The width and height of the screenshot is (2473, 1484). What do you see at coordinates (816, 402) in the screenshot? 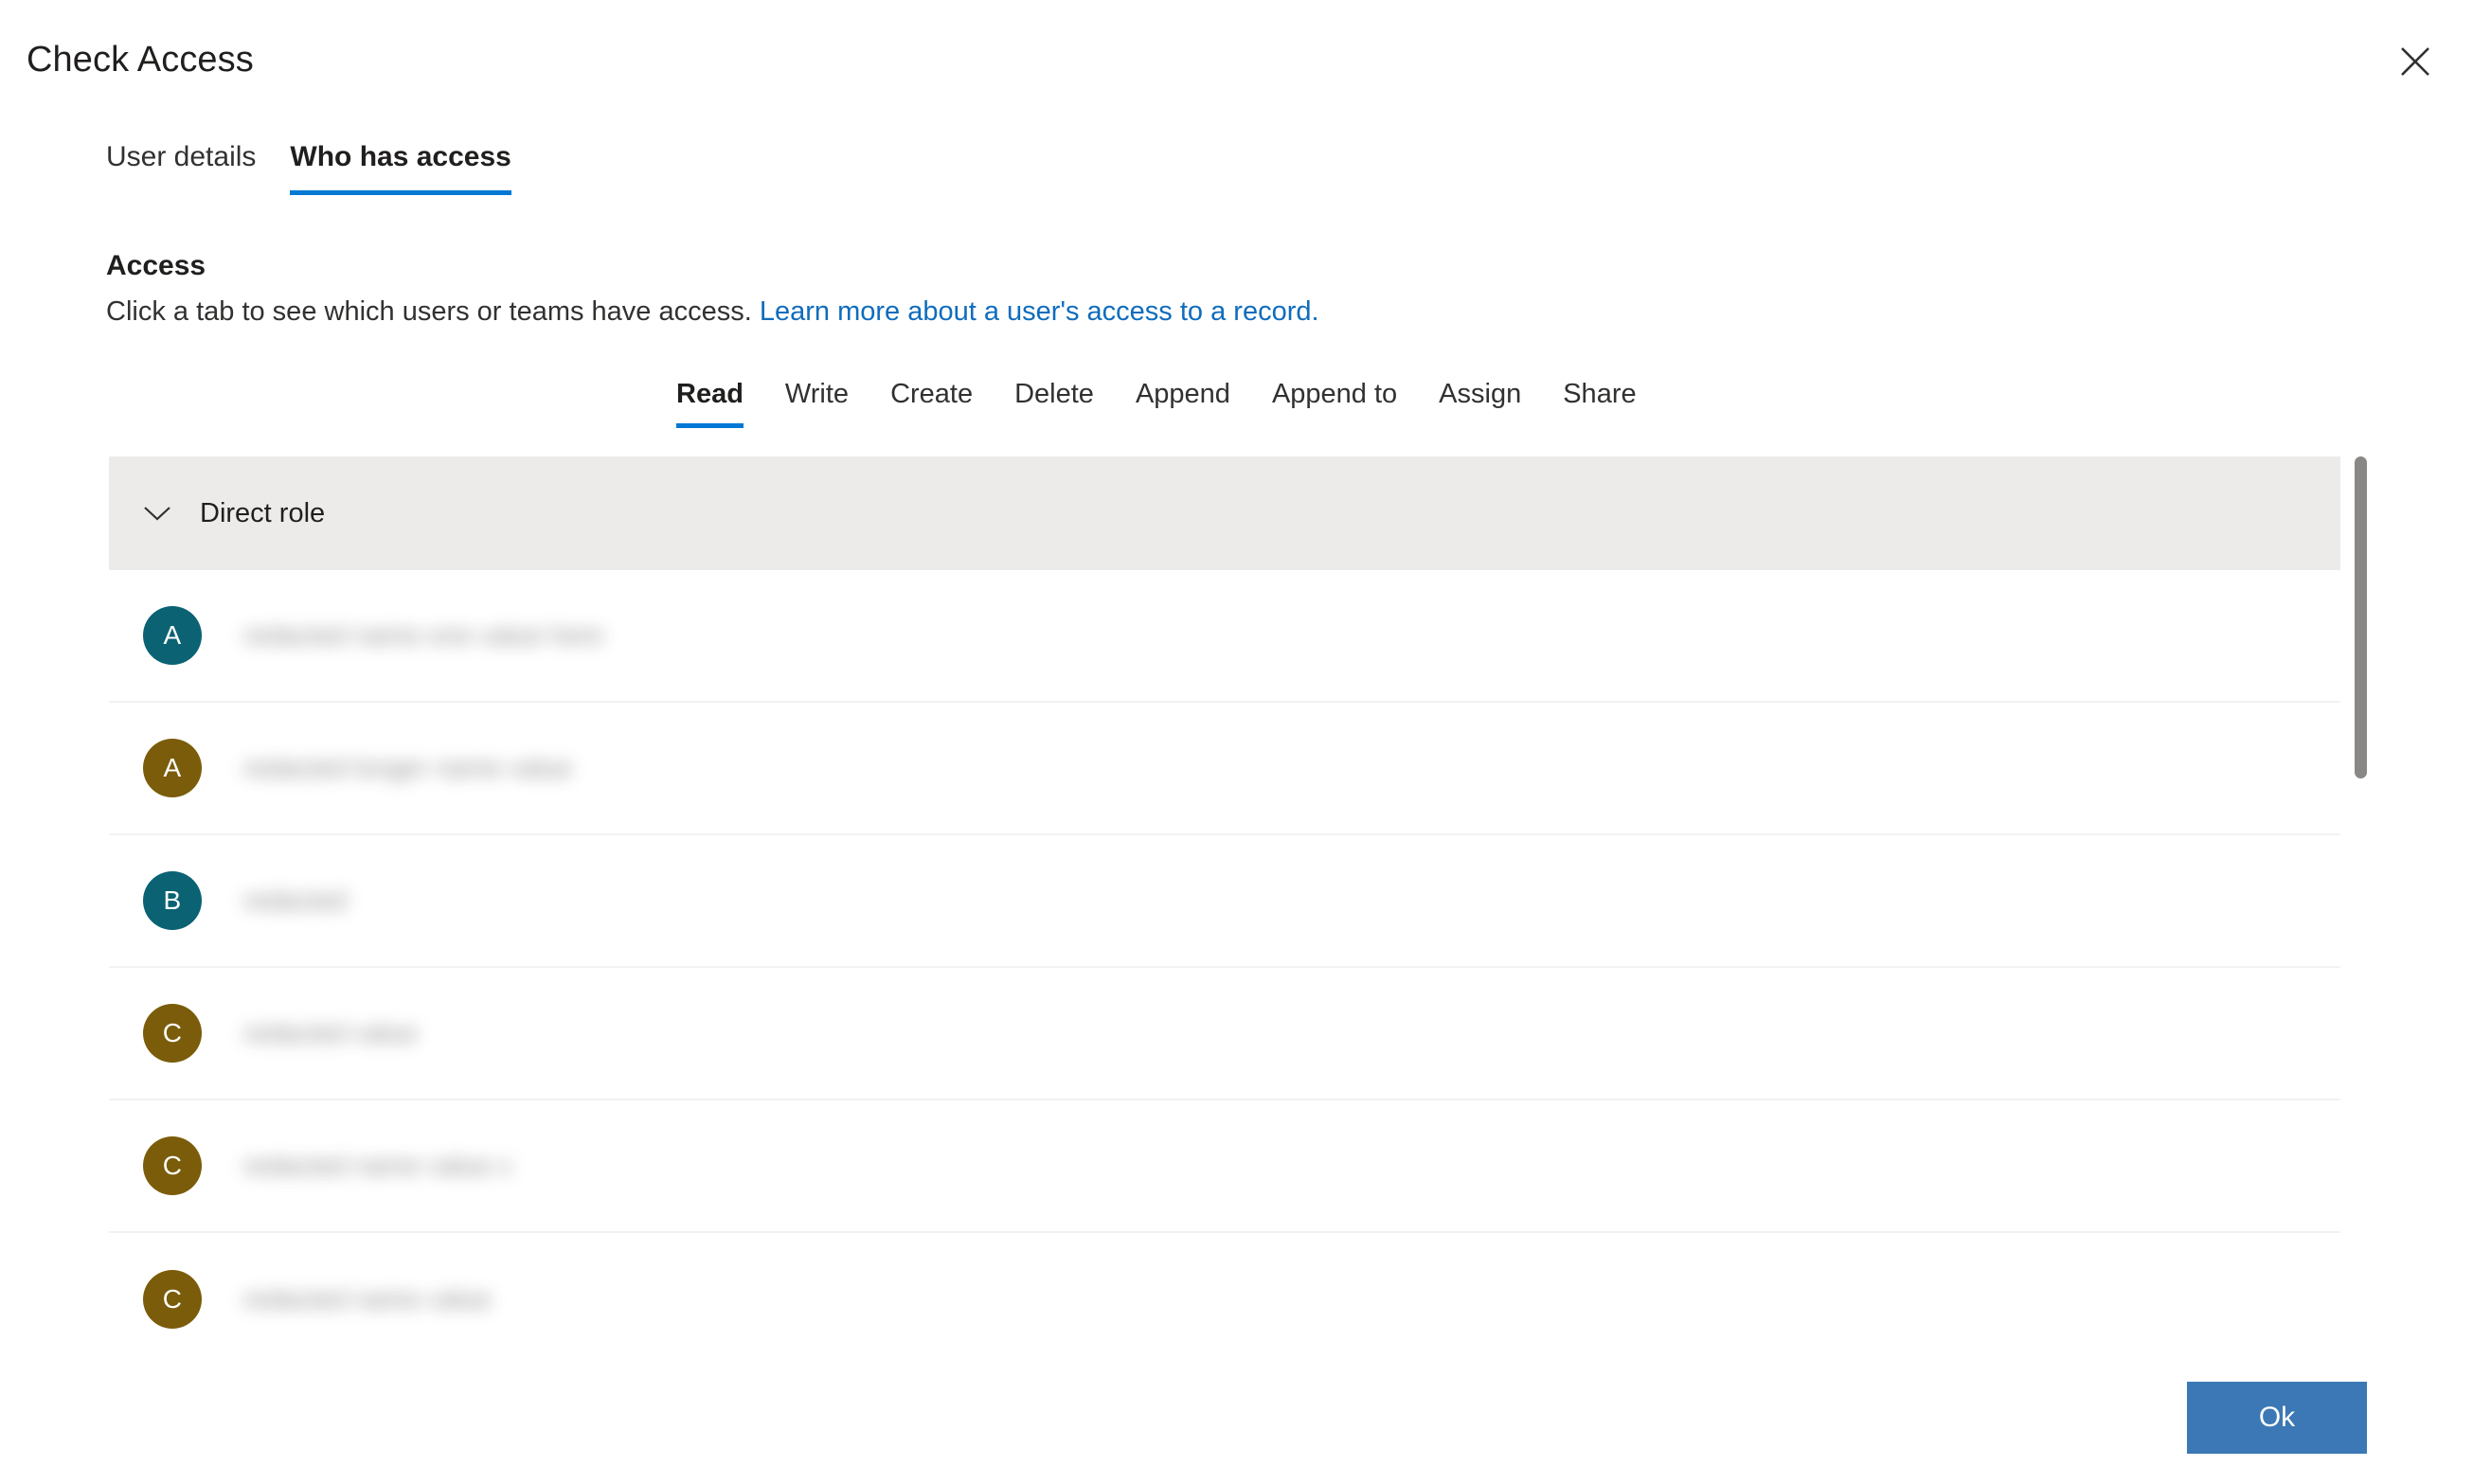
I see `tab-write: Write` at bounding box center [816, 402].